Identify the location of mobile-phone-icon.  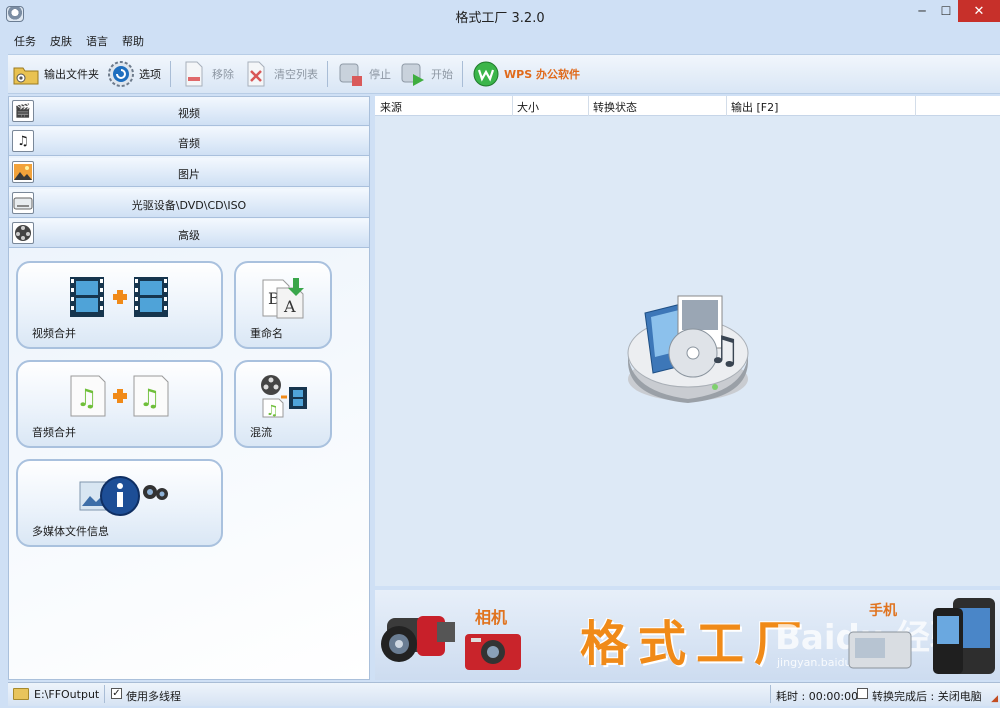
(964, 636).